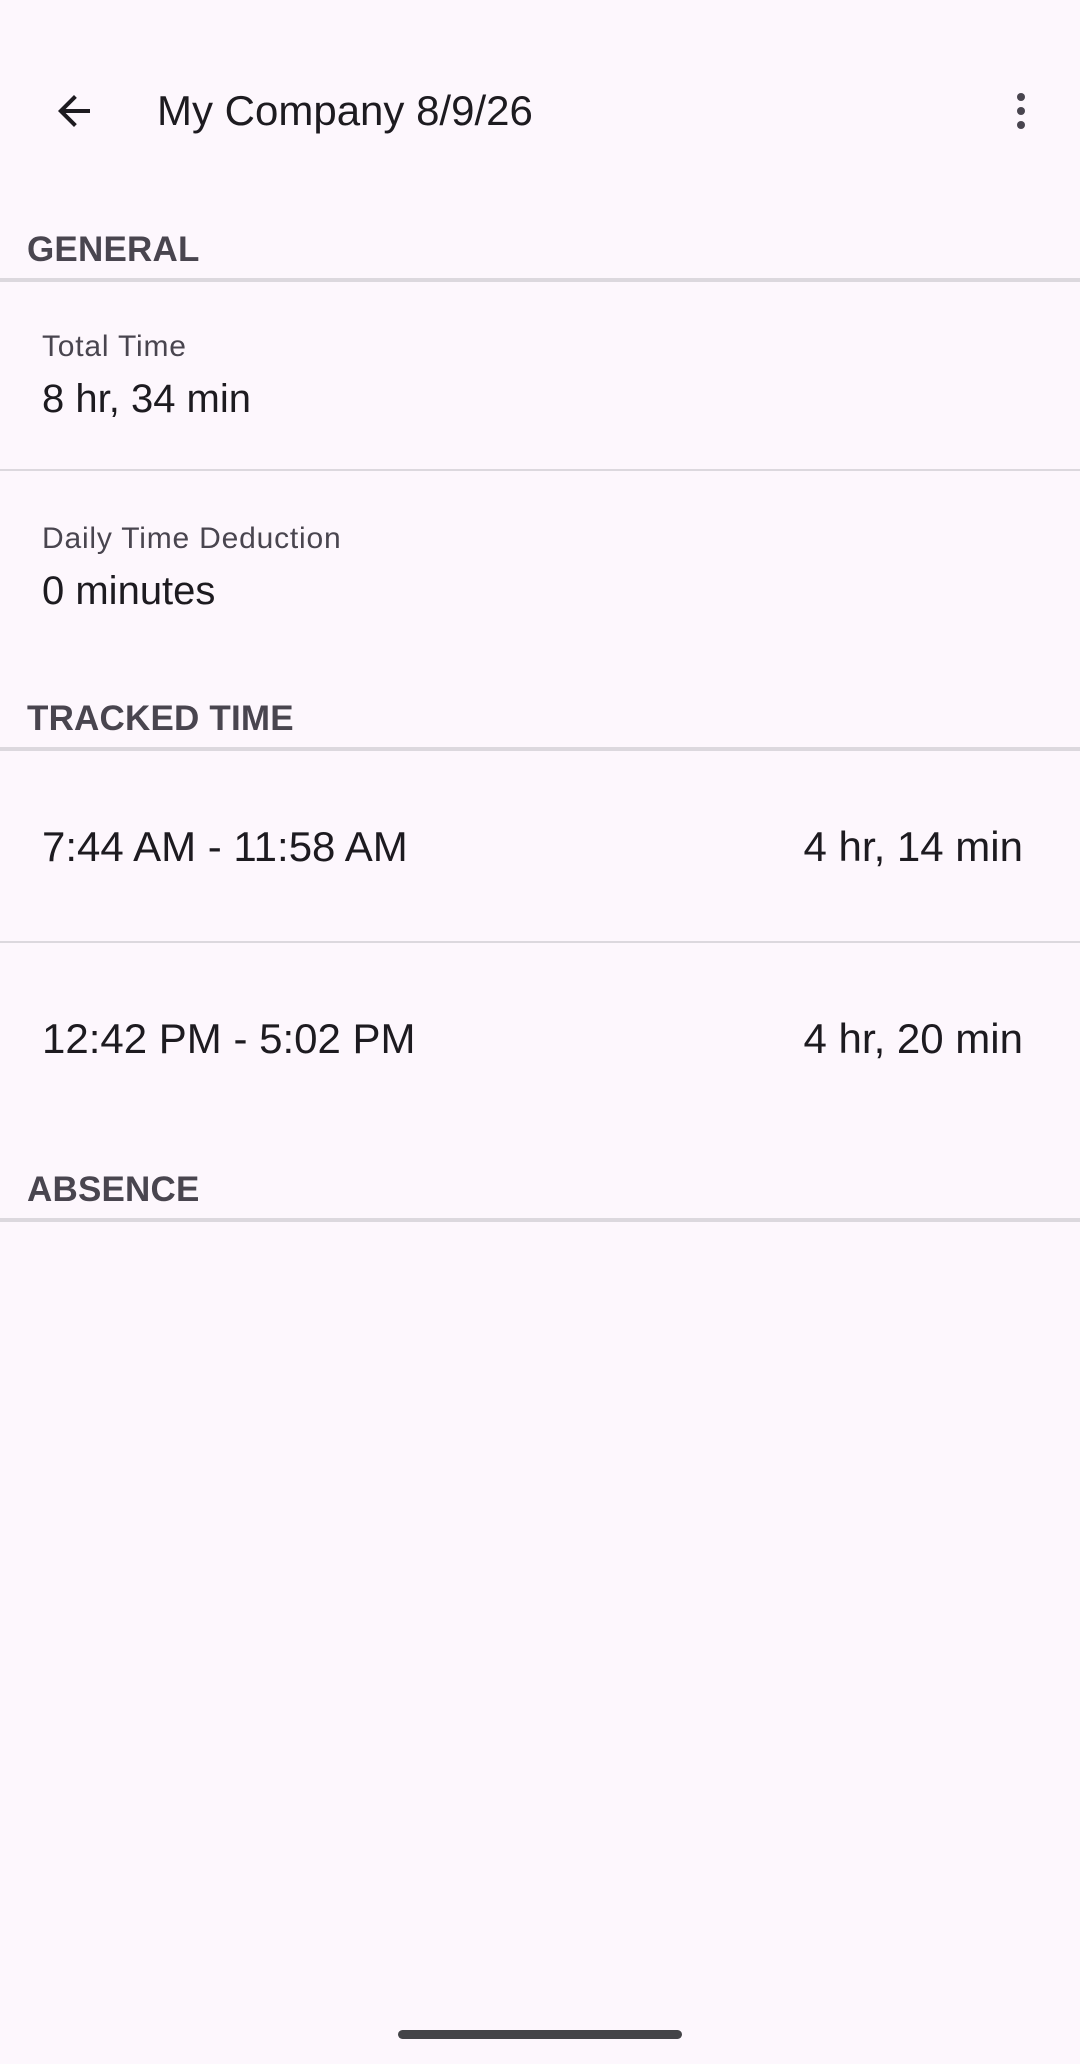 The image size is (1080, 2064). Describe the element at coordinates (225, 846) in the screenshot. I see `entry-time-range: 7:44 AM - 11:58 AM` at that location.